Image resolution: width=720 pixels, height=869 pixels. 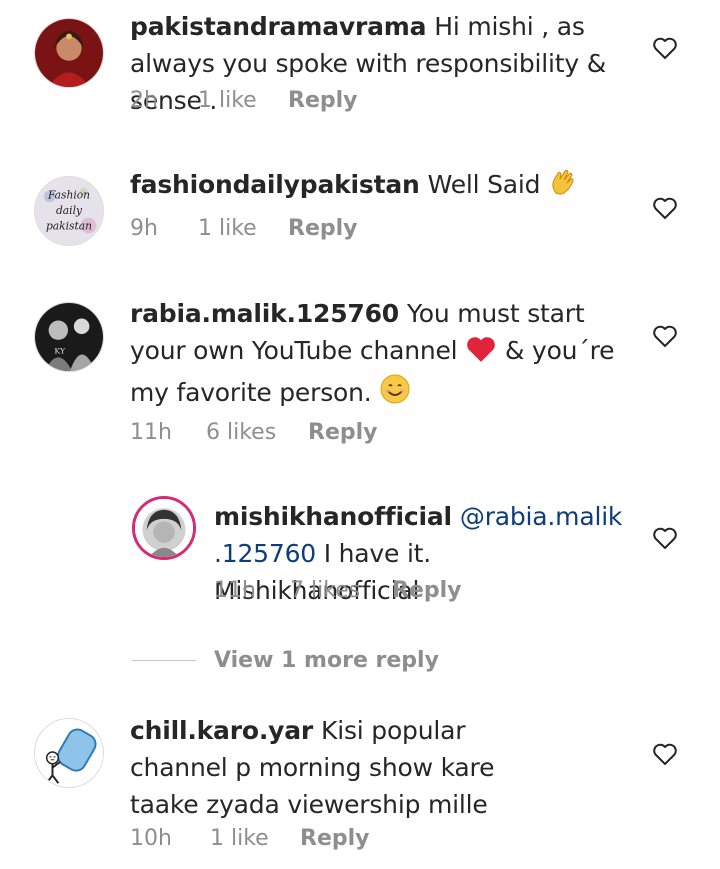 What do you see at coordinates (60, 351) in the screenshot?
I see `svg-text: KY` at bounding box center [60, 351].